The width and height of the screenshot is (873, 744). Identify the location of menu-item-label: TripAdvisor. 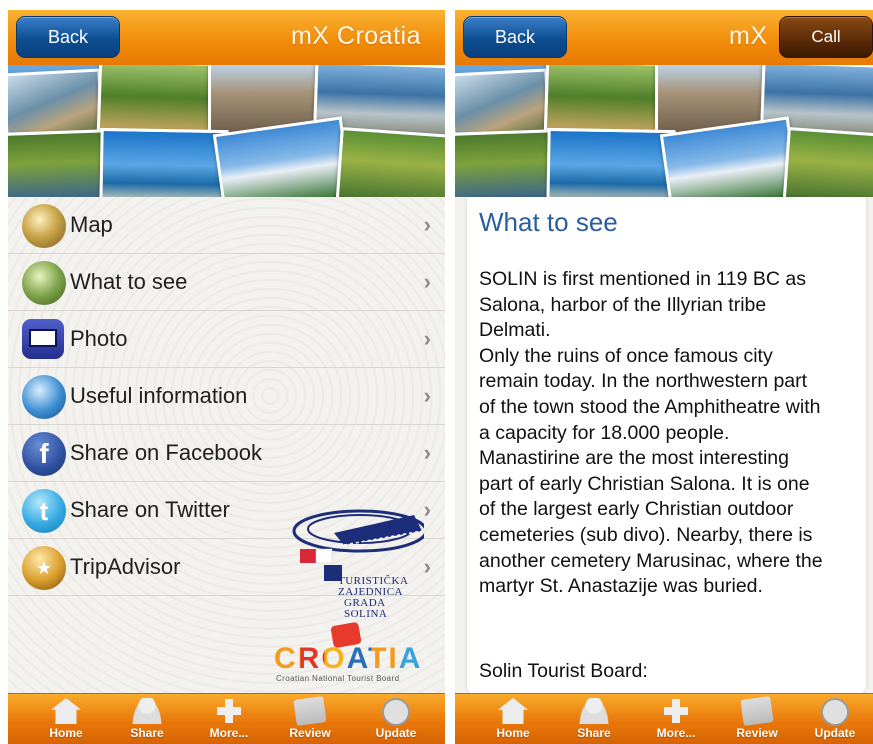
(125, 566).